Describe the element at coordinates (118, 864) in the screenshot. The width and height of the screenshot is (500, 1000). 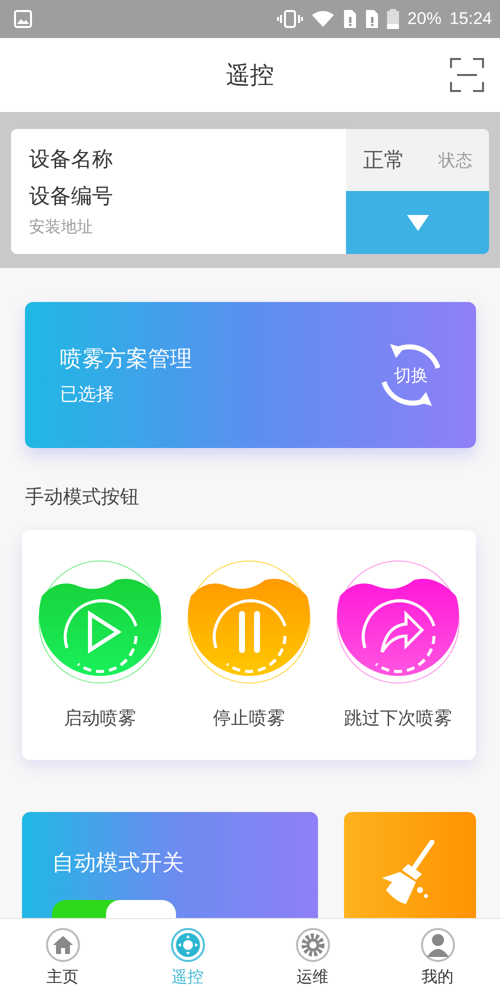
I see `auto-mode-label: 自动模式开关` at that location.